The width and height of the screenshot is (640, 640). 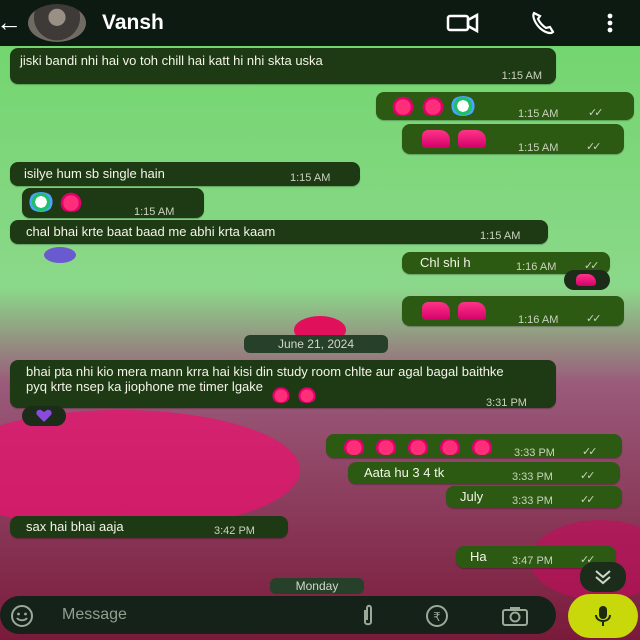 What do you see at coordinates (532, 561) in the screenshot?
I see `message-time: 3:47 PM` at bounding box center [532, 561].